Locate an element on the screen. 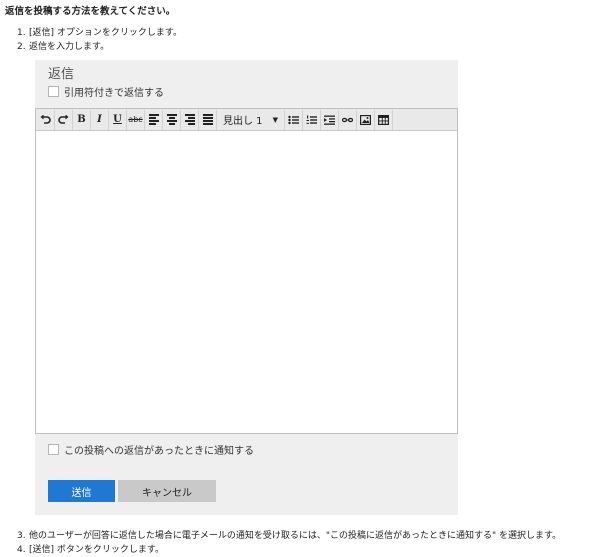 The image size is (602, 557). redo-button is located at coordinates (64, 119).